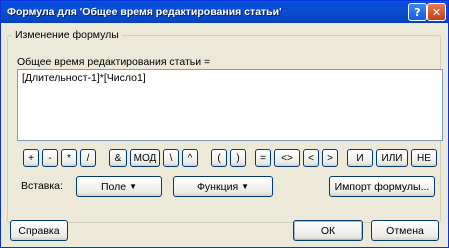 Image resolution: width=449 pixels, height=248 pixels. Describe the element at coordinates (263, 158) in the screenshot. I see `op-equal-button: =` at that location.